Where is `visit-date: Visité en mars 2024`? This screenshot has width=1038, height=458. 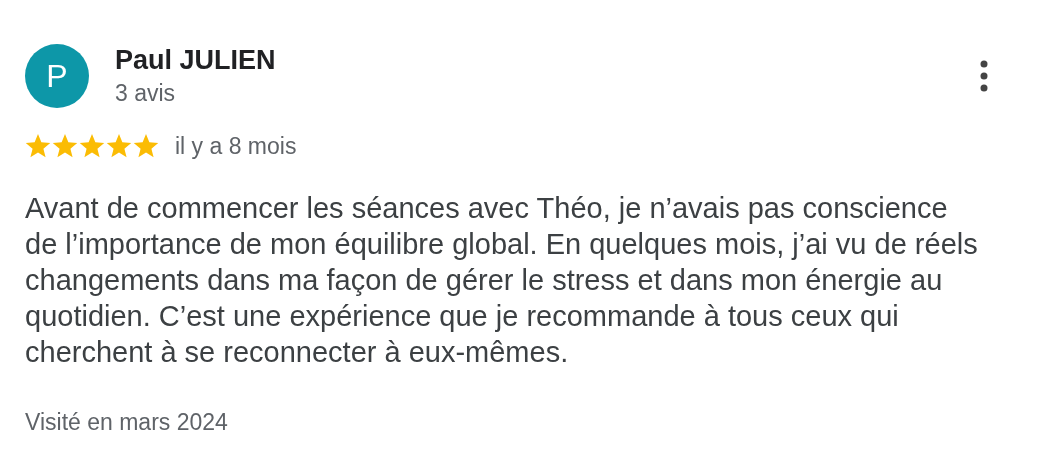 visit-date: Visité en mars 2024 is located at coordinates (126, 422).